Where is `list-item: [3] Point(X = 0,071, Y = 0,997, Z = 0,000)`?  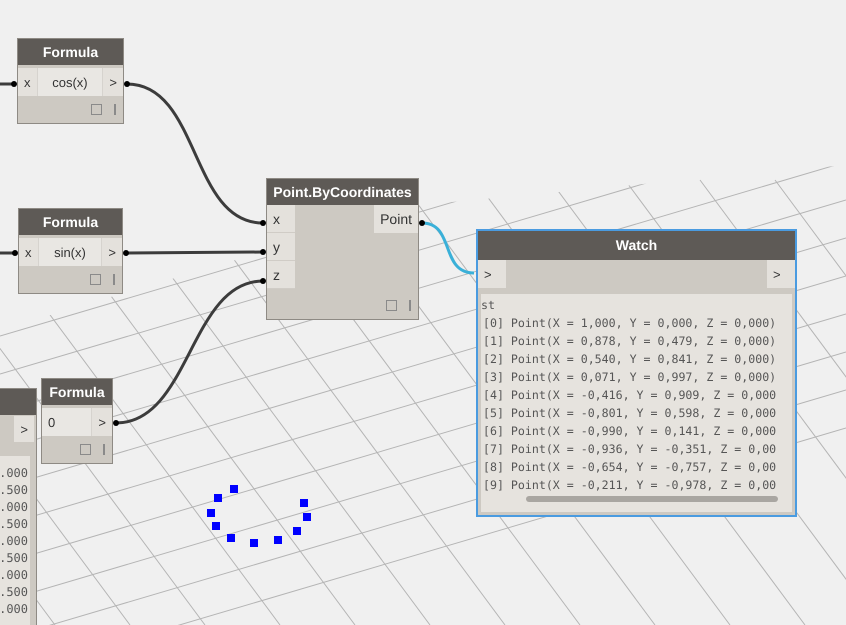 list-item: [3] Point(X = 0,071, Y = 0,997, Z = 0,000) is located at coordinates (630, 377).